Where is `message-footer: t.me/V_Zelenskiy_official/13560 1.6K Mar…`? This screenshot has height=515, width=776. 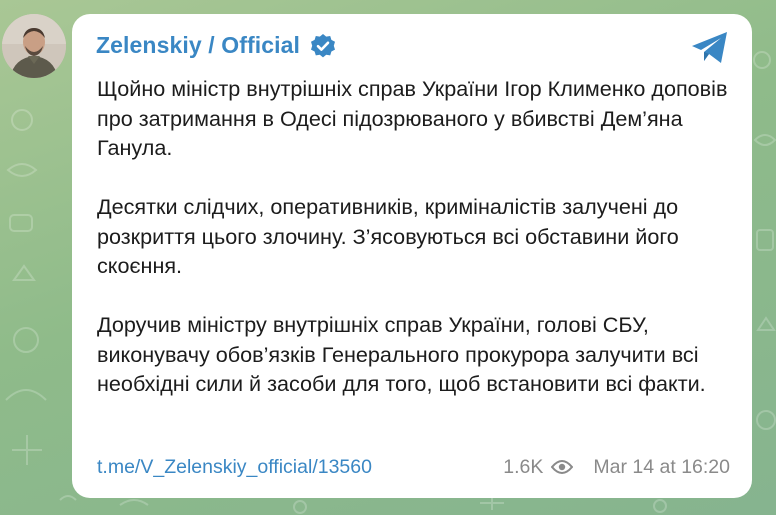
message-footer: t.me/V_Zelenskiy_official/13560 1.6K Mar… is located at coordinates (413, 467).